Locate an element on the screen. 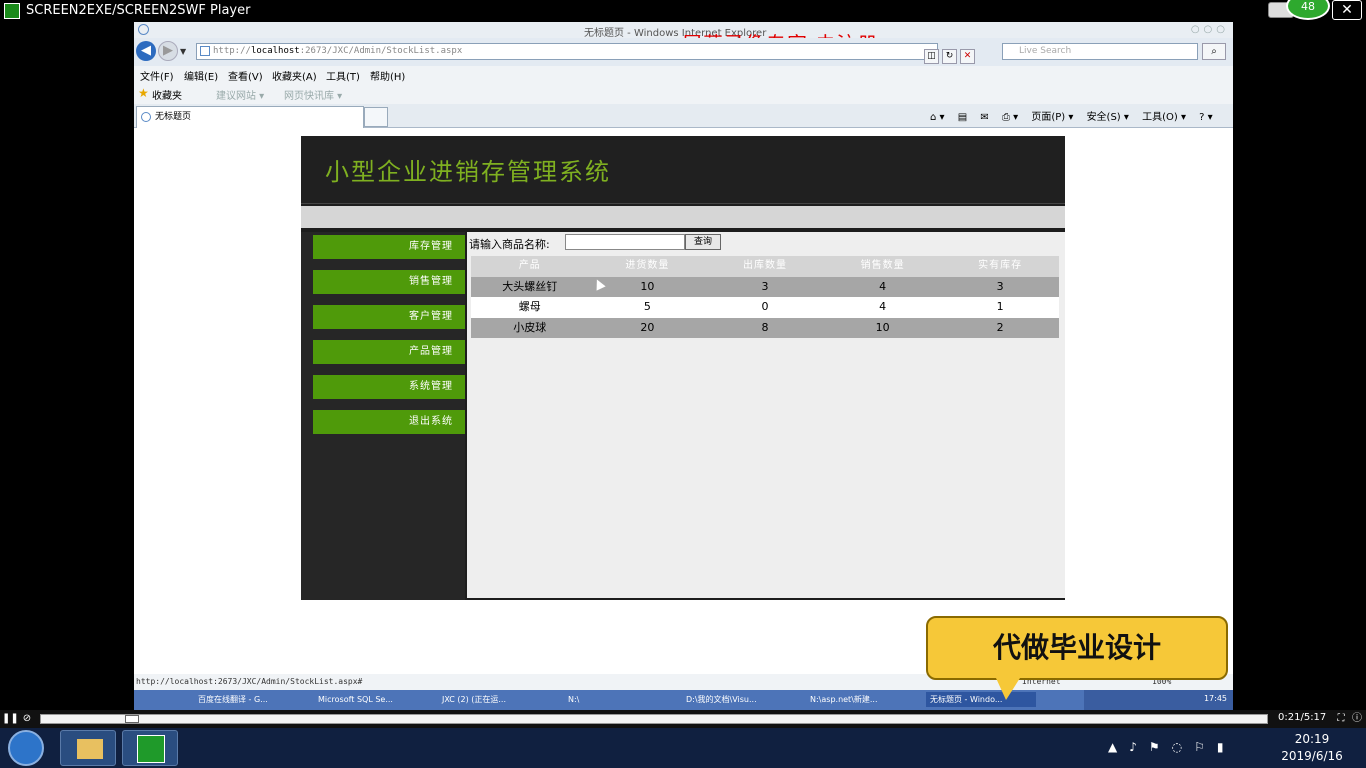 Image resolution: width=1366 pixels, height=768 pixels. tab-current: 无标题页 is located at coordinates (250, 117).